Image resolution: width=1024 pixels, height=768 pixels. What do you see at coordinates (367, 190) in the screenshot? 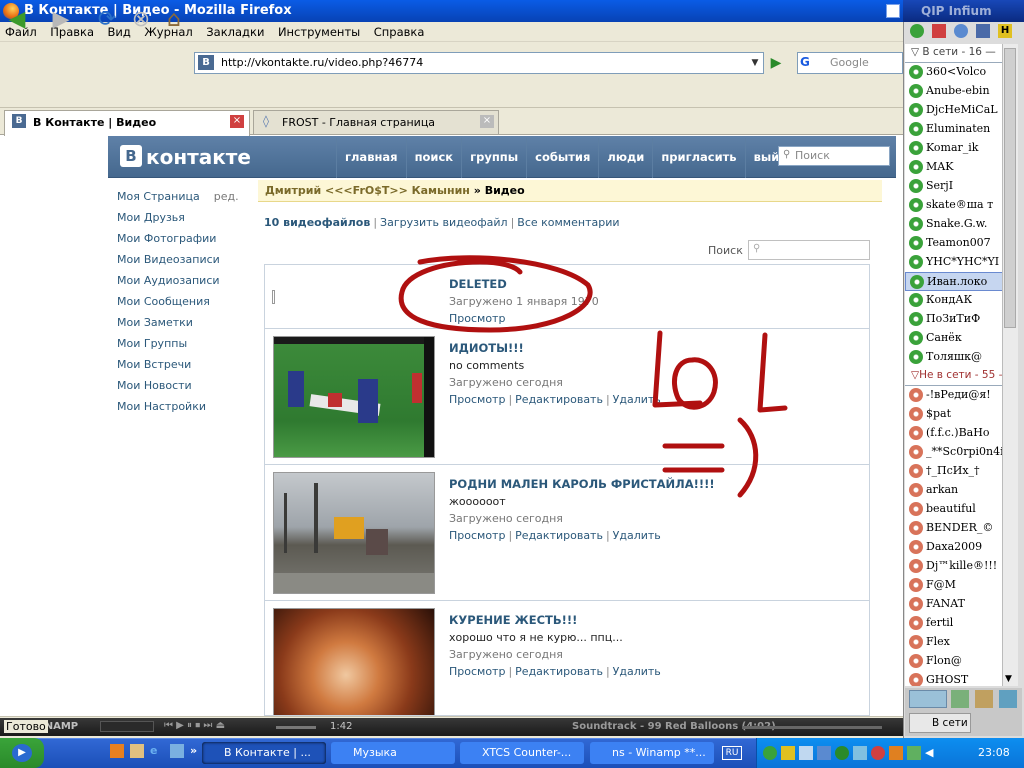
I see `breadcrumb-user-link: Дмитрий <<<FrO$T>> Камынин` at bounding box center [367, 190].